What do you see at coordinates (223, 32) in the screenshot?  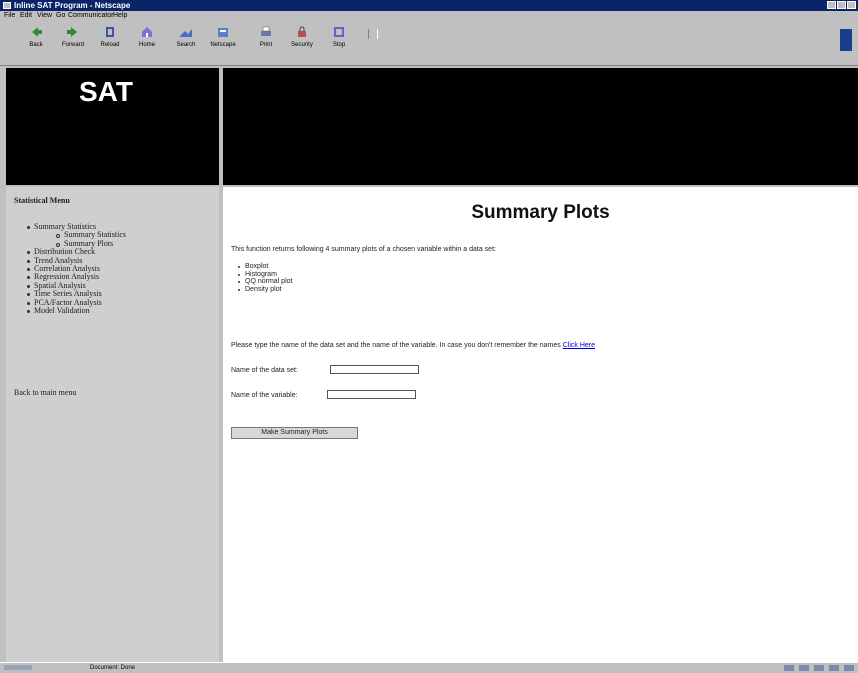 I see `netscape-icon` at bounding box center [223, 32].